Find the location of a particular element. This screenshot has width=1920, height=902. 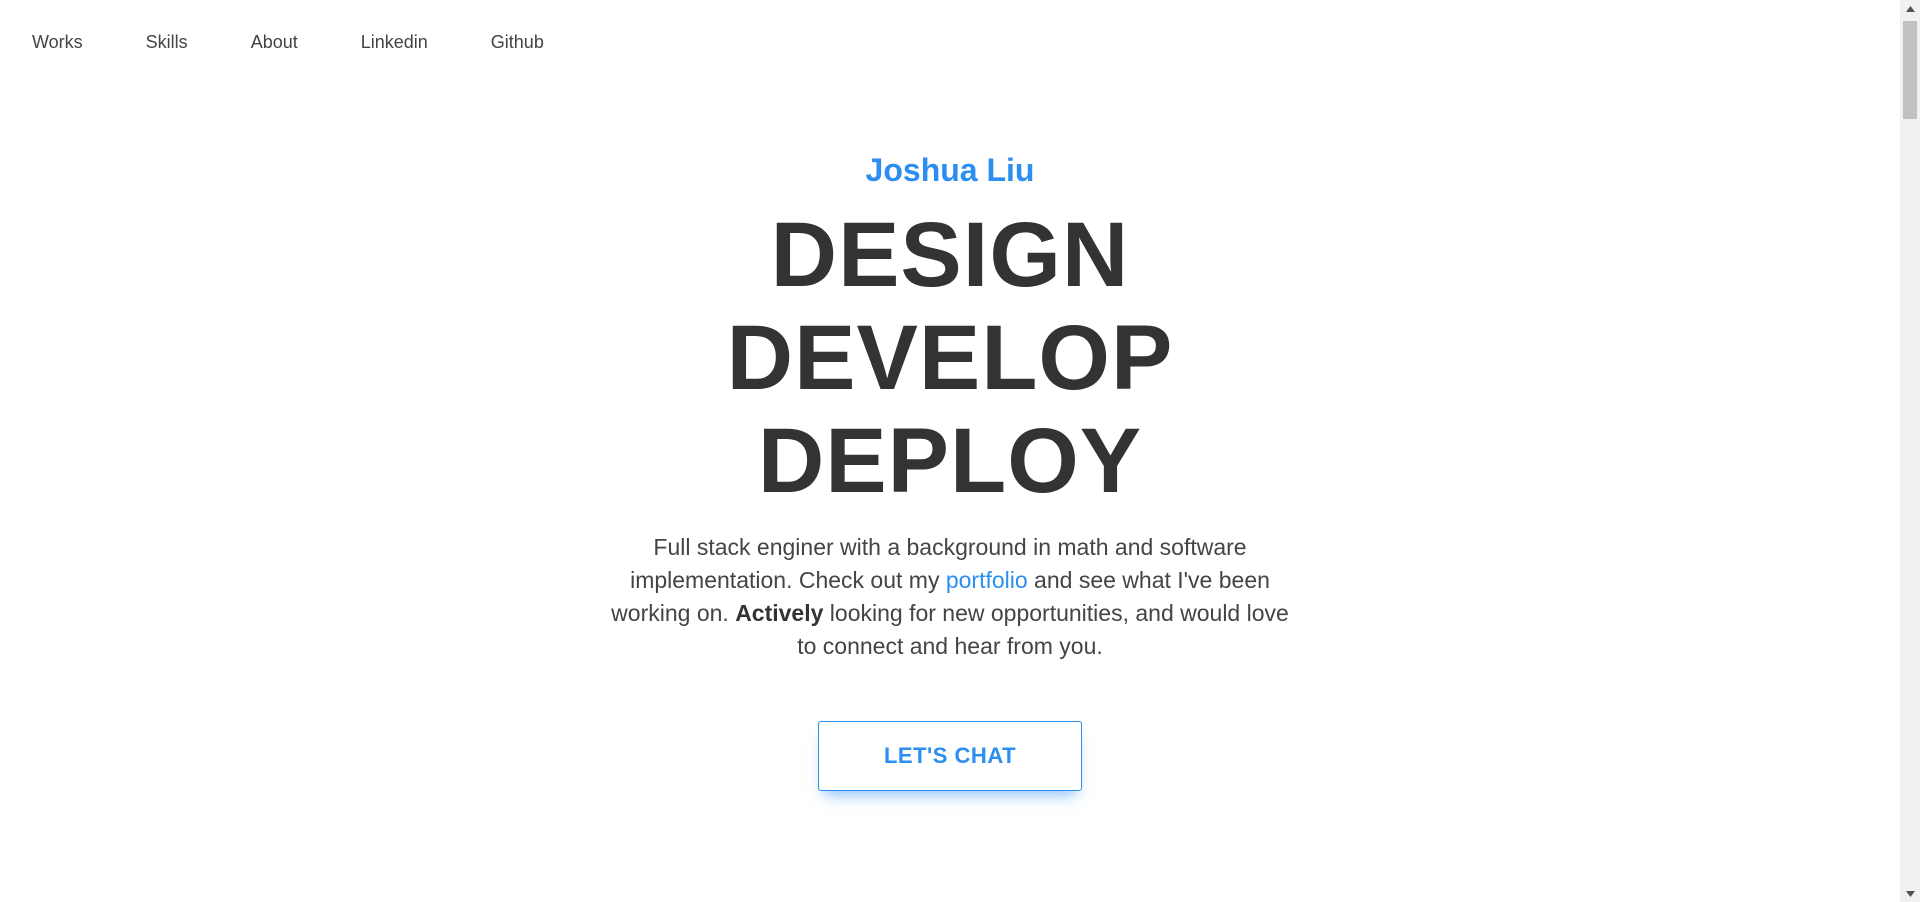

headline-line-deploy: DEPLOY is located at coordinates (950, 461).